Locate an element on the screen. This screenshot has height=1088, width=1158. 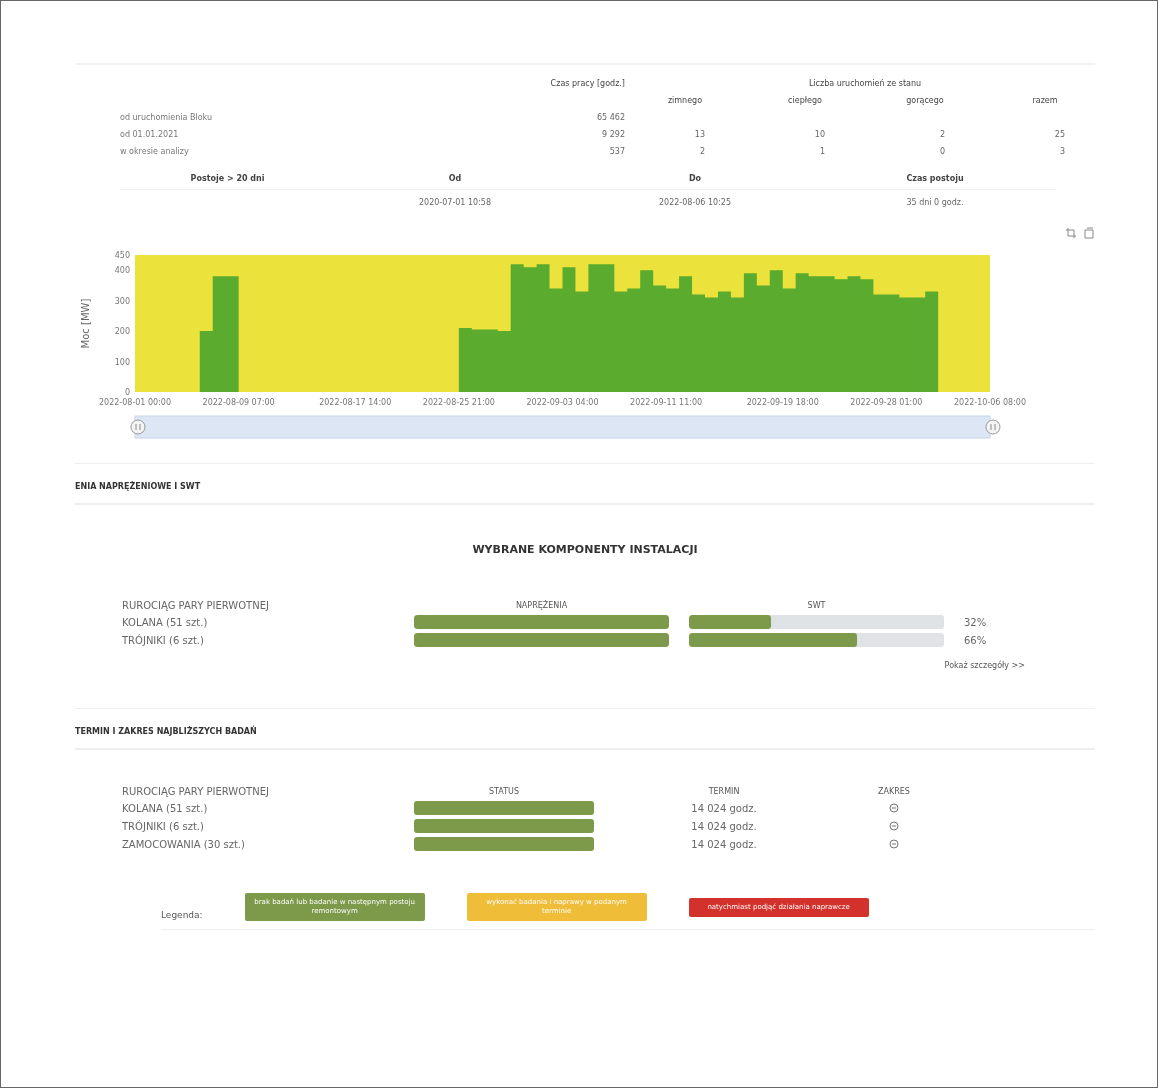
table-cell-text: 2020-07-01 10:58 is located at coordinates (455, 203).